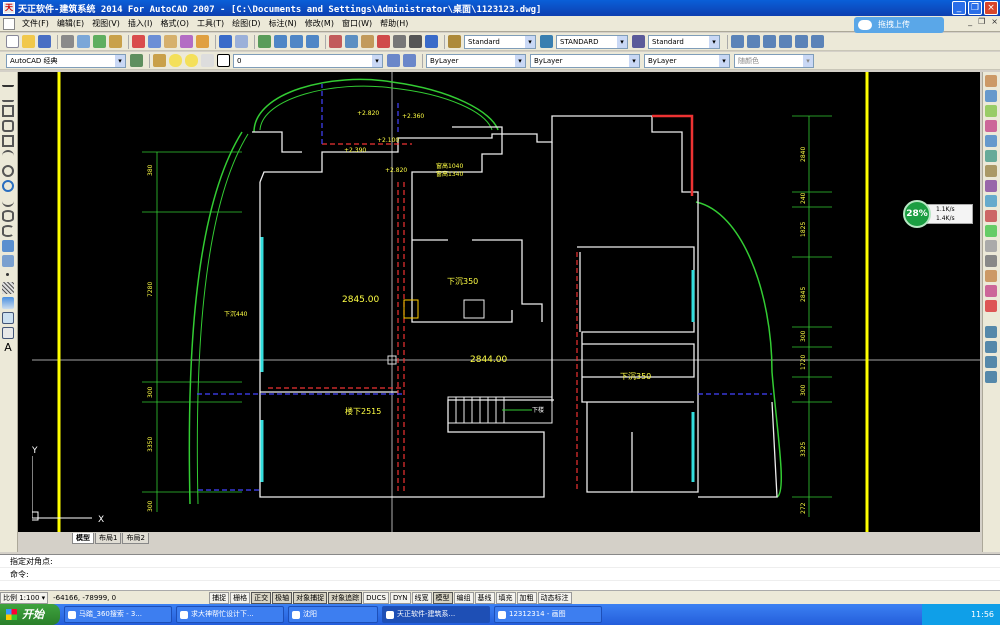 The width and height of the screenshot is (1000, 625). I want to click on ellipse-icon, so click(8, 216).